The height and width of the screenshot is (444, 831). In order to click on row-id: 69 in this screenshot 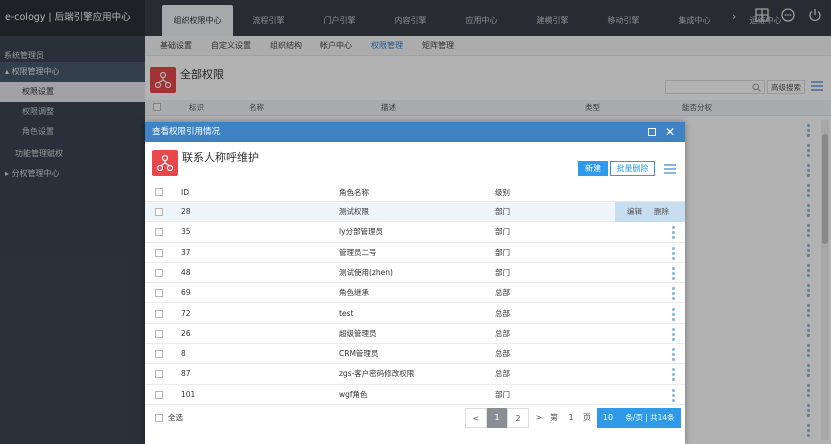, I will do `click(186, 293)`.